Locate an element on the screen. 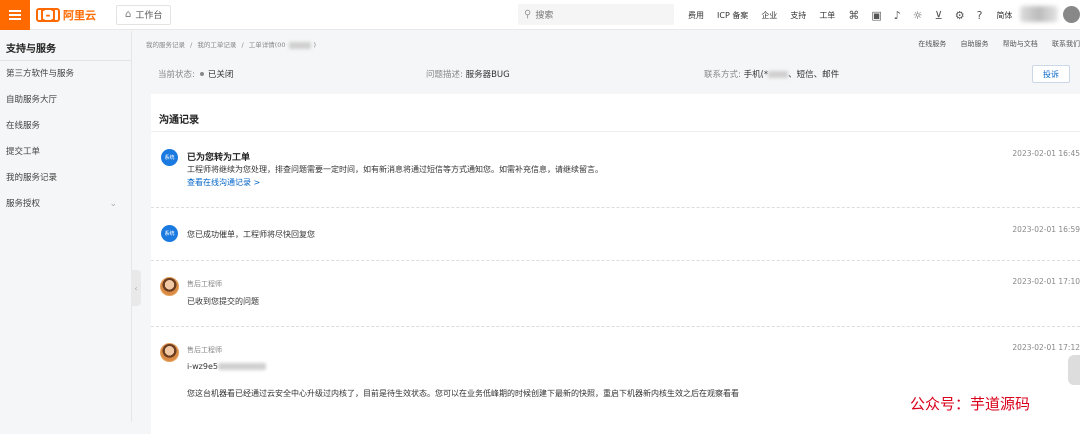 The width and height of the screenshot is (1080, 434). record-title: 已为您转为工单 is located at coordinates (219, 158).